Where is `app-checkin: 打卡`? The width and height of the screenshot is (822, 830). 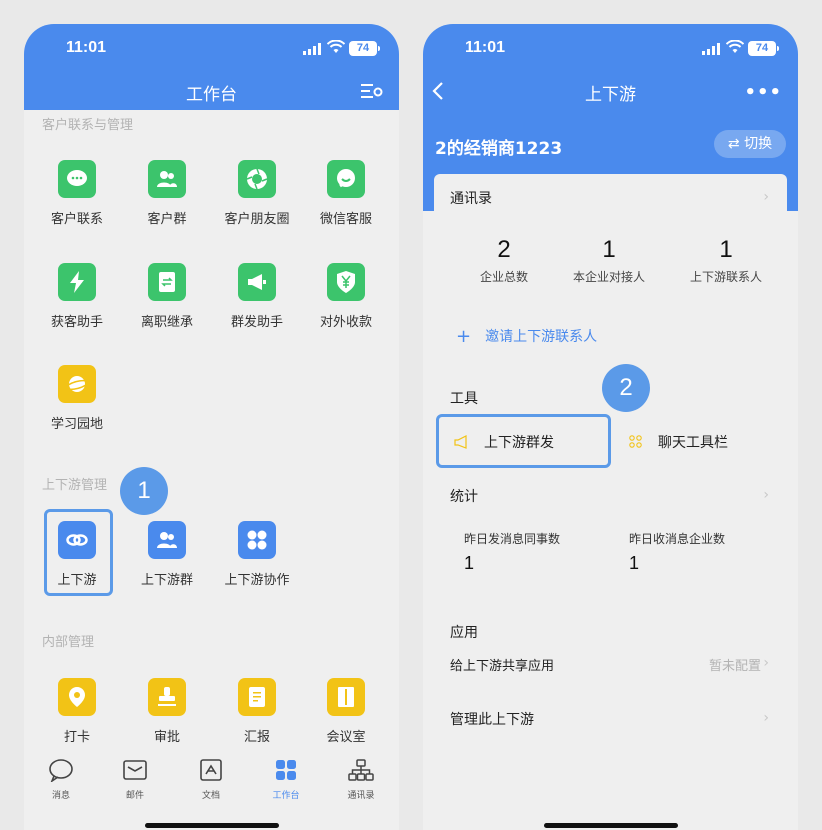 app-checkin: 打卡 is located at coordinates (77, 711).